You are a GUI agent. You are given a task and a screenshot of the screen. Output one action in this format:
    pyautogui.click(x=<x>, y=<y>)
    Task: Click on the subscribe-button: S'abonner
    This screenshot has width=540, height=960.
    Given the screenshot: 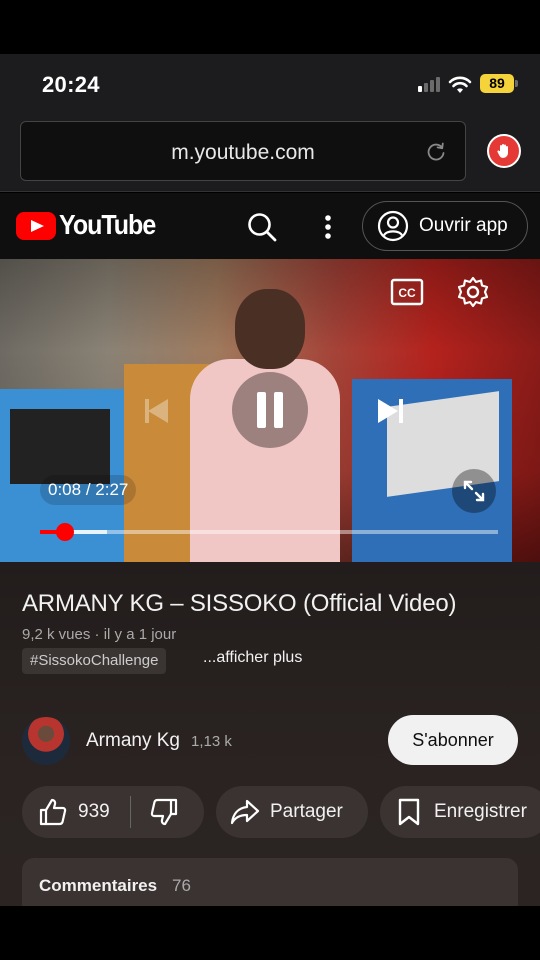 What is the action you would take?
    pyautogui.click(x=453, y=740)
    